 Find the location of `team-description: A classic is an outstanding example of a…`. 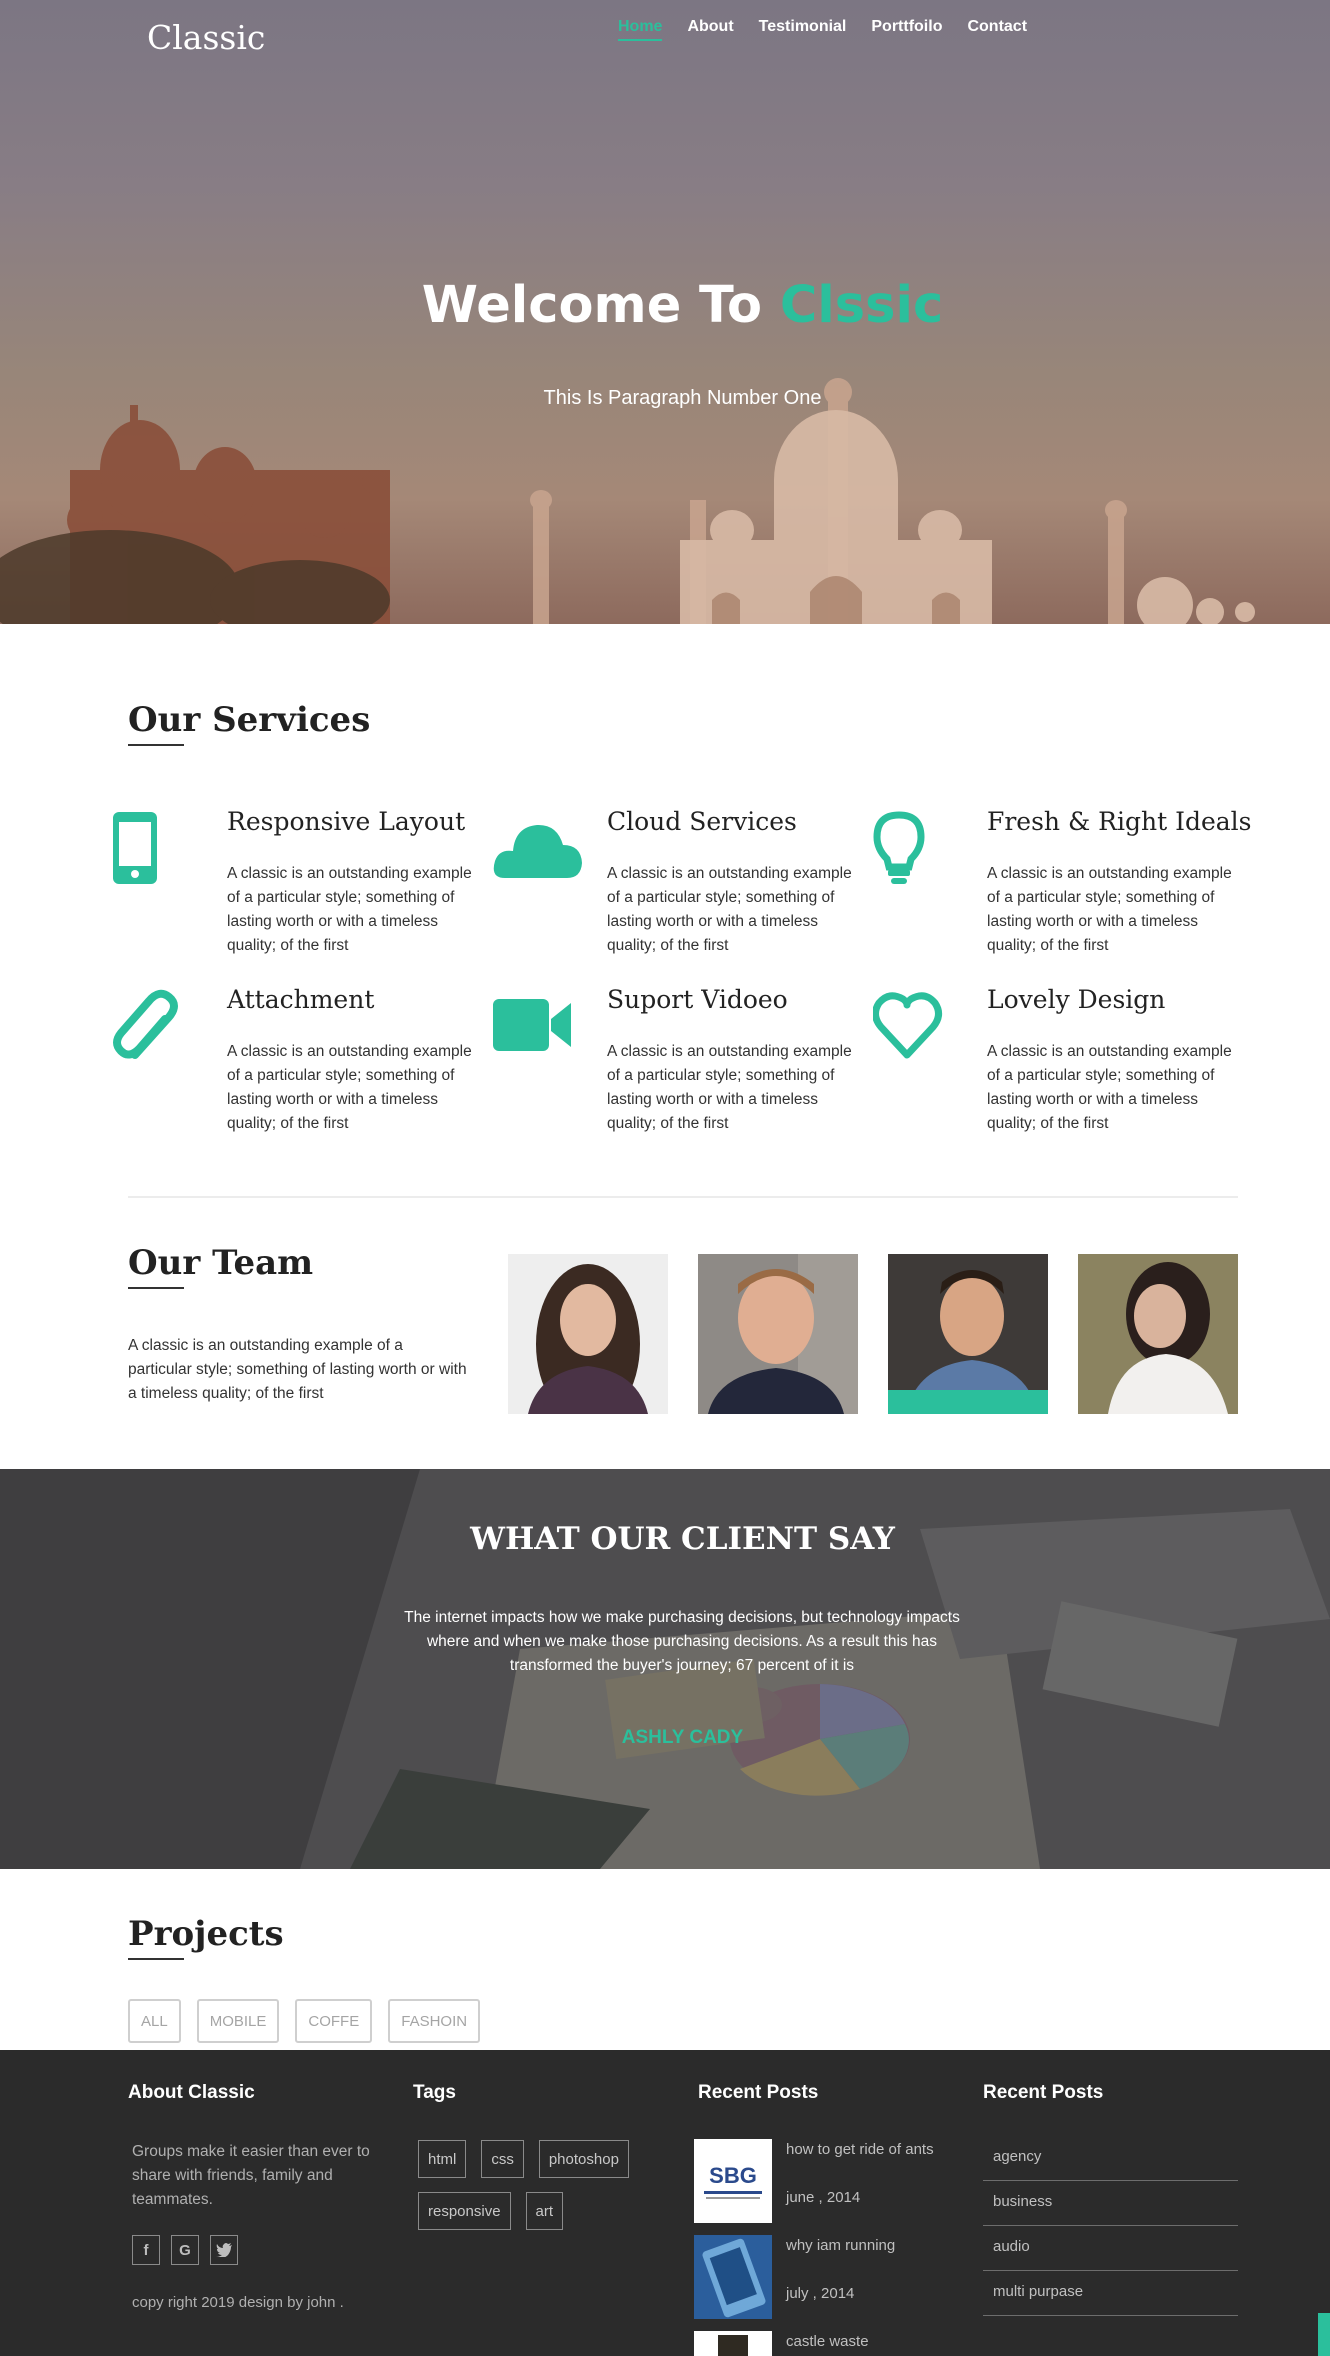

team-description: A classic is an outstanding example of a… is located at coordinates (297, 1369).